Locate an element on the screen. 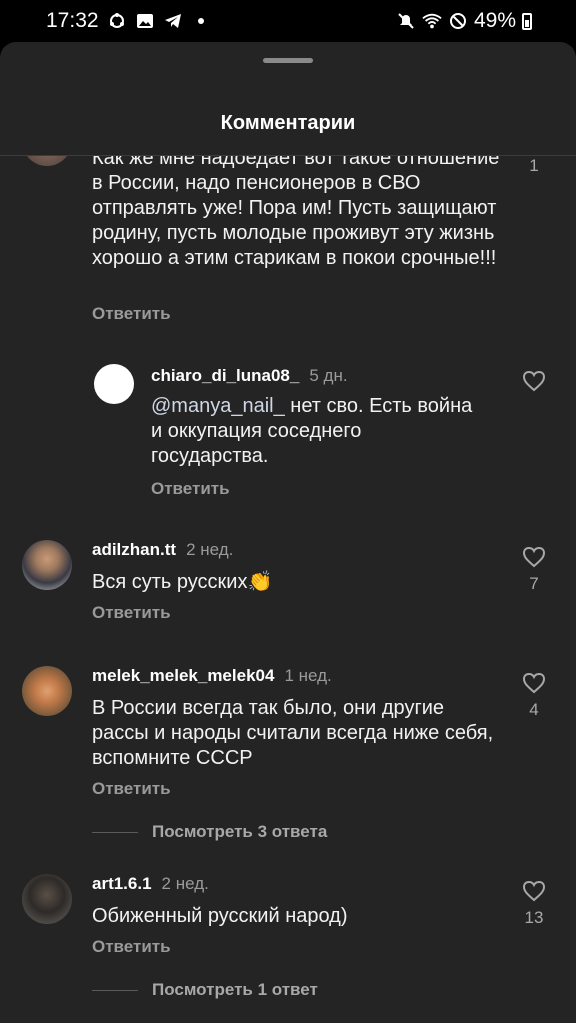 This screenshot has width=576, height=1023. gallery-icon is located at coordinates (145, 21).